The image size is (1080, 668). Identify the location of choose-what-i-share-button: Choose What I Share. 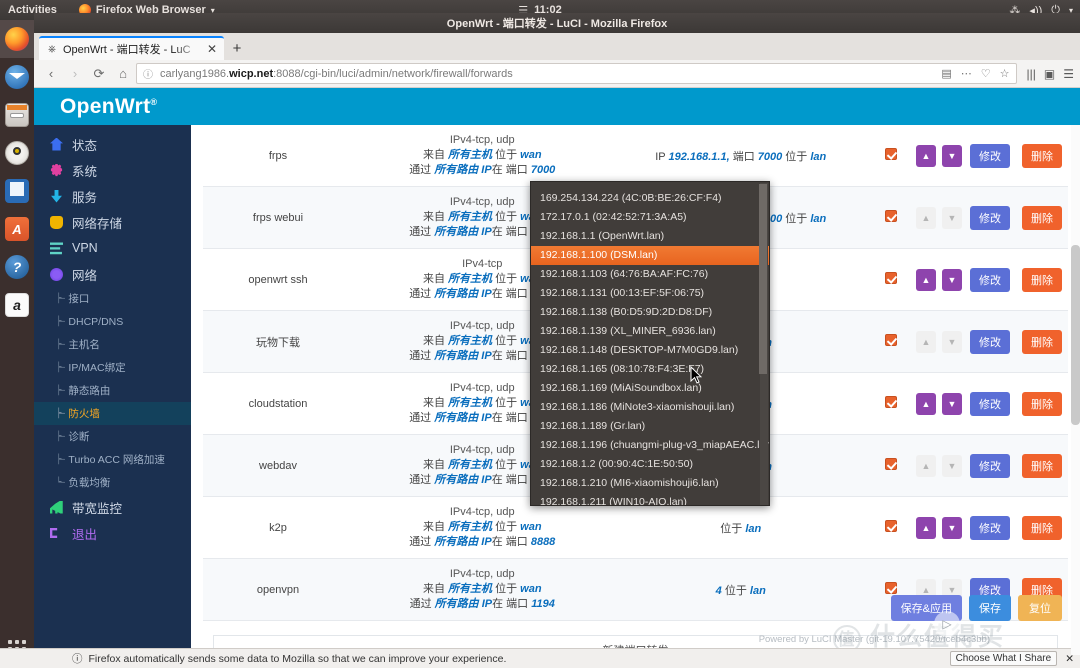
(1003, 658).